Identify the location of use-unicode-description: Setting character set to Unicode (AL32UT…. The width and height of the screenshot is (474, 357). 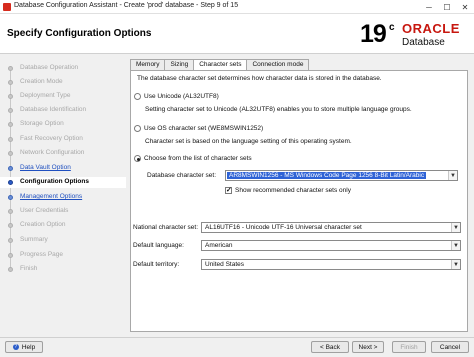
(278, 109).